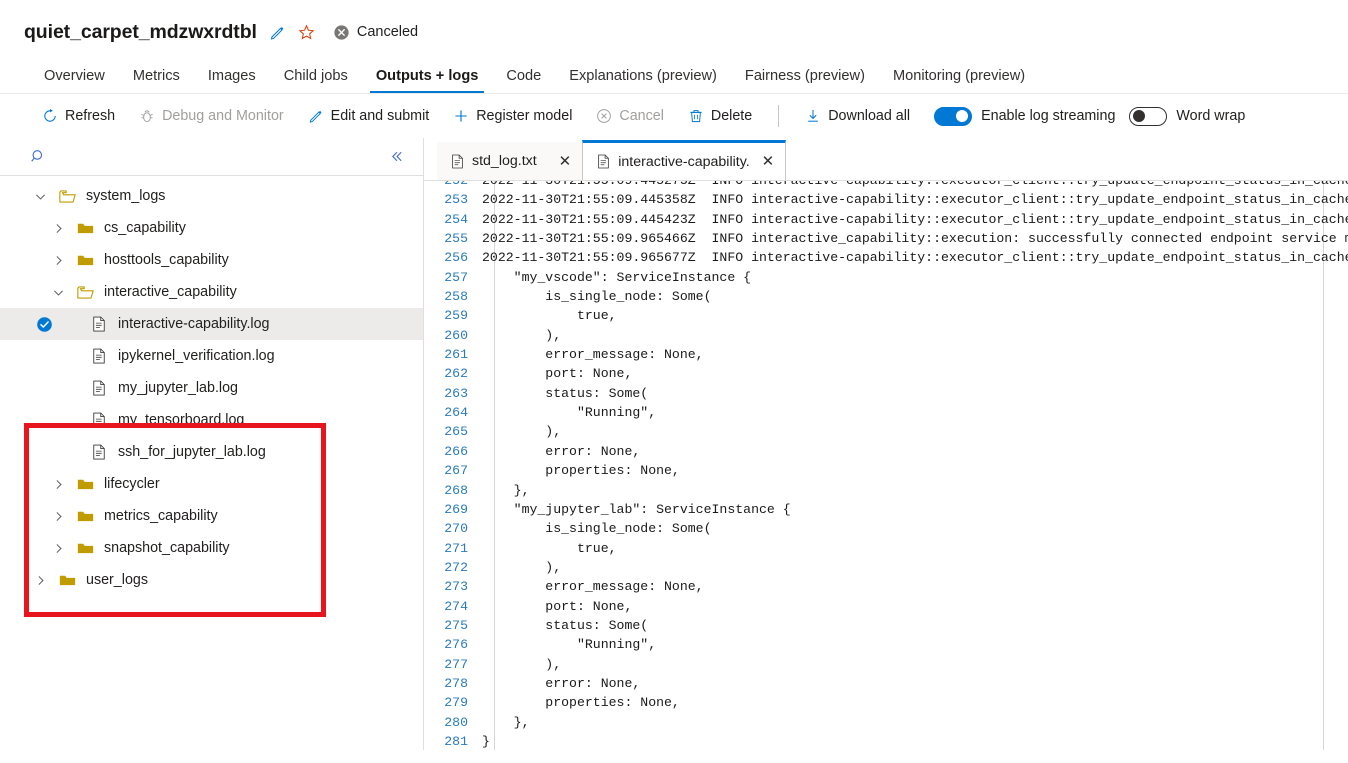 The height and width of the screenshot is (763, 1348). I want to click on refresh-button: Refresh, so click(78, 116).